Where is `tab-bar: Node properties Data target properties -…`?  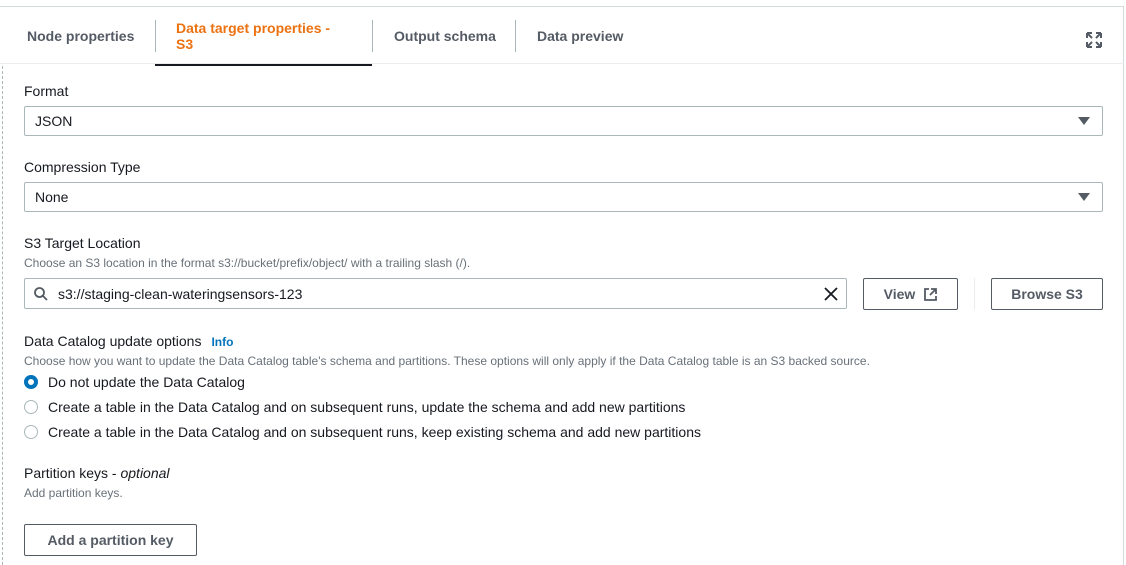 tab-bar: Node properties Data target properties -… is located at coordinates (562, 36).